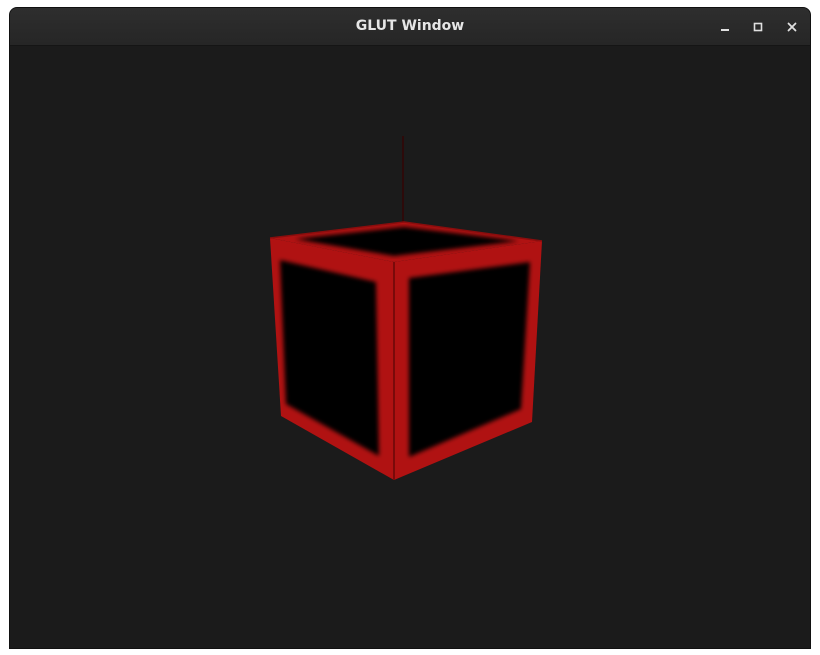  What do you see at coordinates (468, 360) in the screenshot?
I see `cube-right-face` at bounding box center [468, 360].